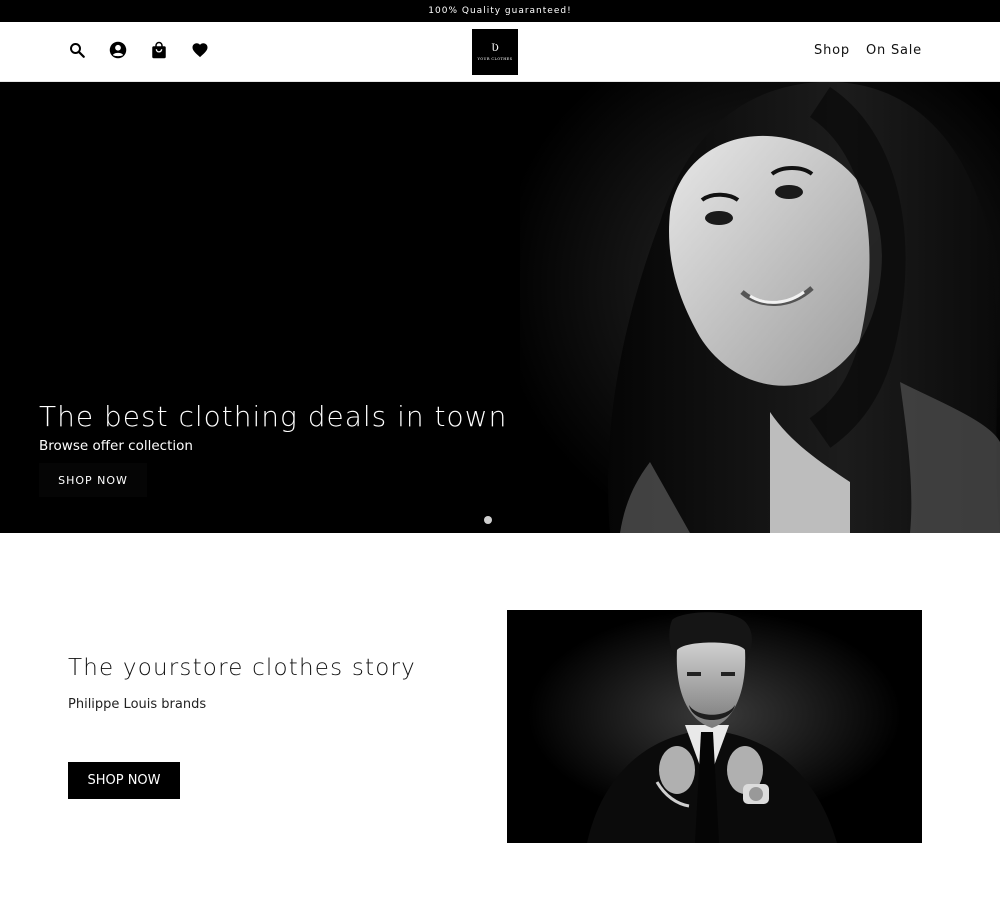  Describe the element at coordinates (116, 446) in the screenshot. I see `hero-subtitle: Browse offer collection` at that location.